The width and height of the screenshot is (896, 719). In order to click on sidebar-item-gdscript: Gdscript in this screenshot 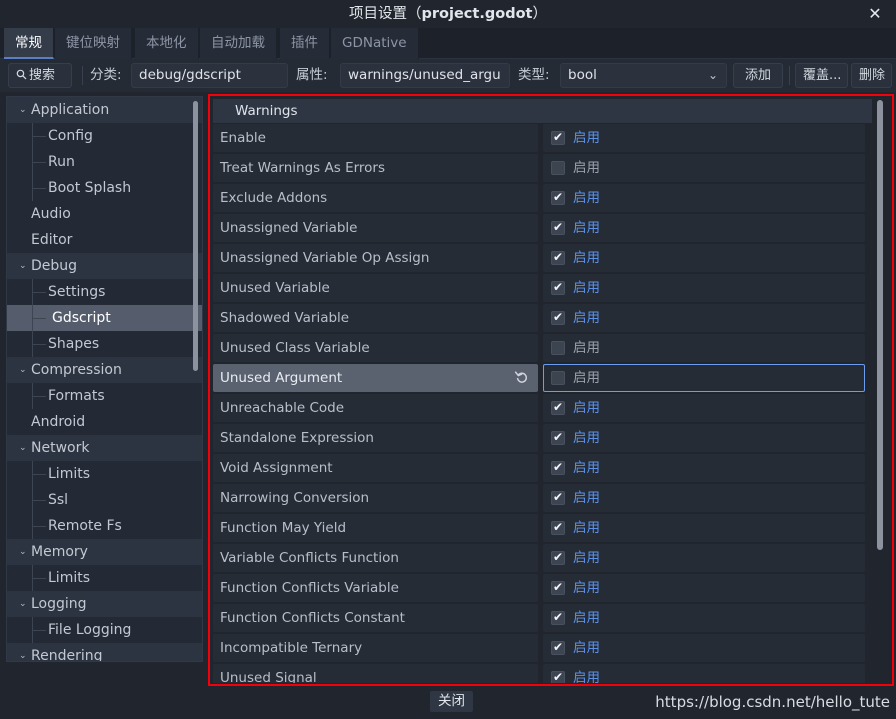, I will do `click(104, 318)`.